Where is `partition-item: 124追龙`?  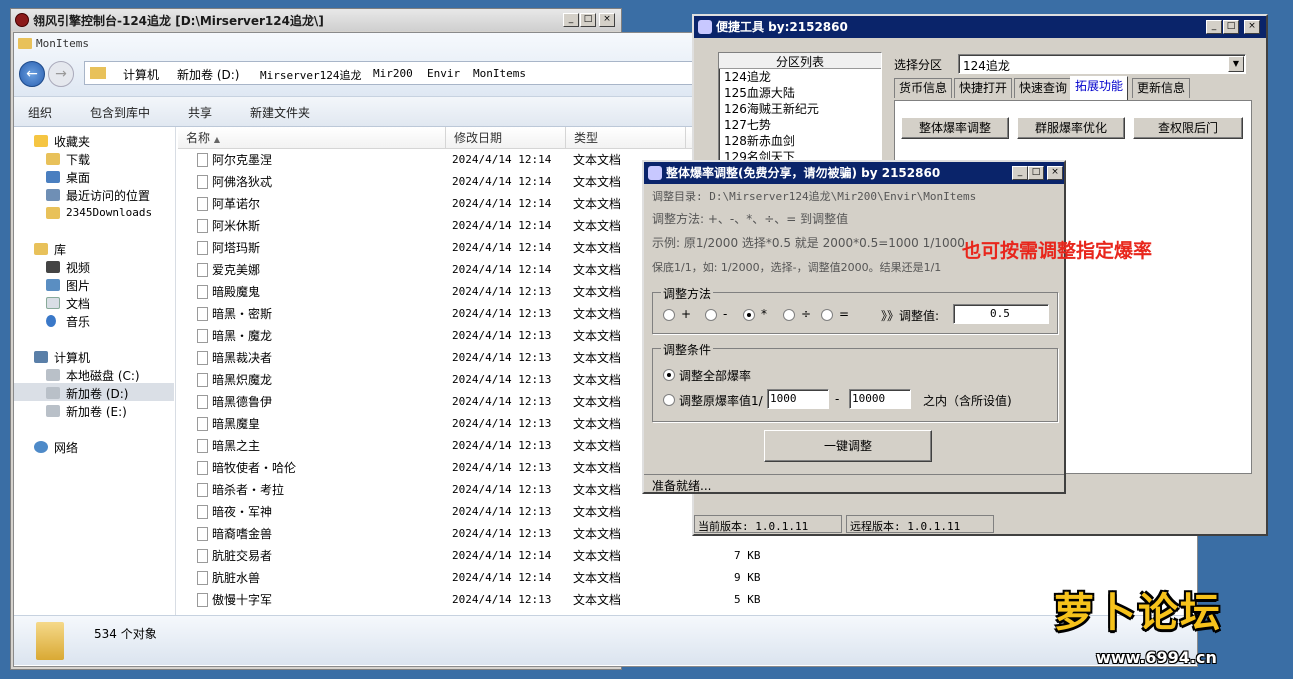 partition-item: 124追龙 is located at coordinates (800, 77).